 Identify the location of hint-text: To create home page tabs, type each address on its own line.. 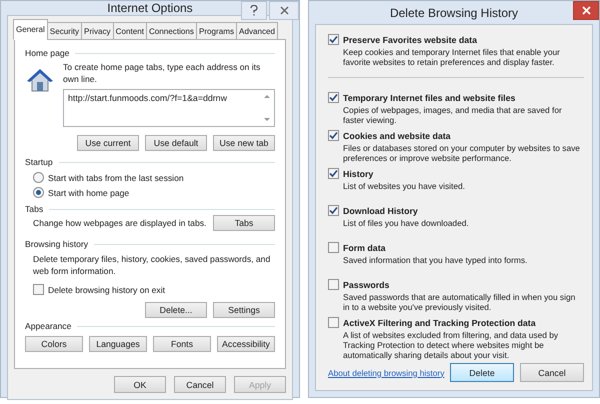
(162, 73).